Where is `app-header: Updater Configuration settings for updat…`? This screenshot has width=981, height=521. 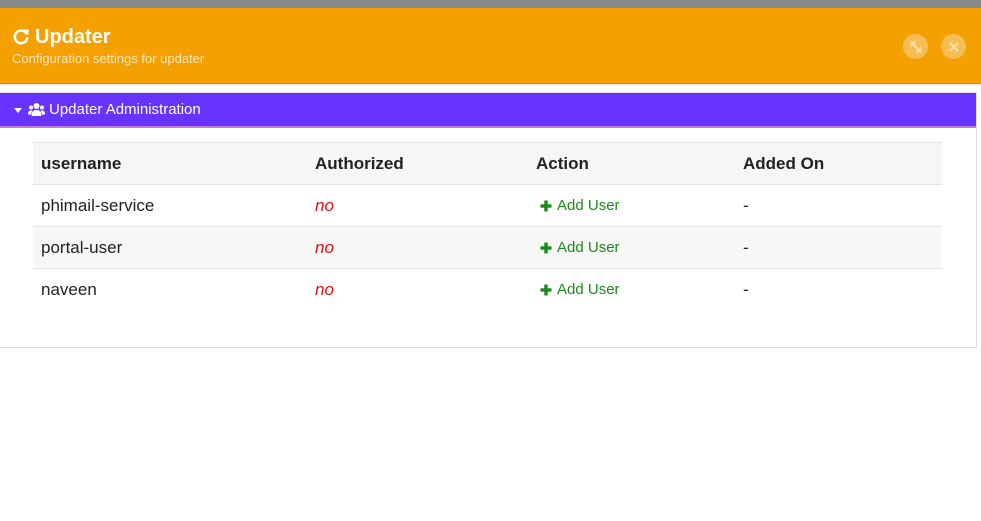
app-header: Updater Configuration settings for updat… is located at coordinates (490, 46).